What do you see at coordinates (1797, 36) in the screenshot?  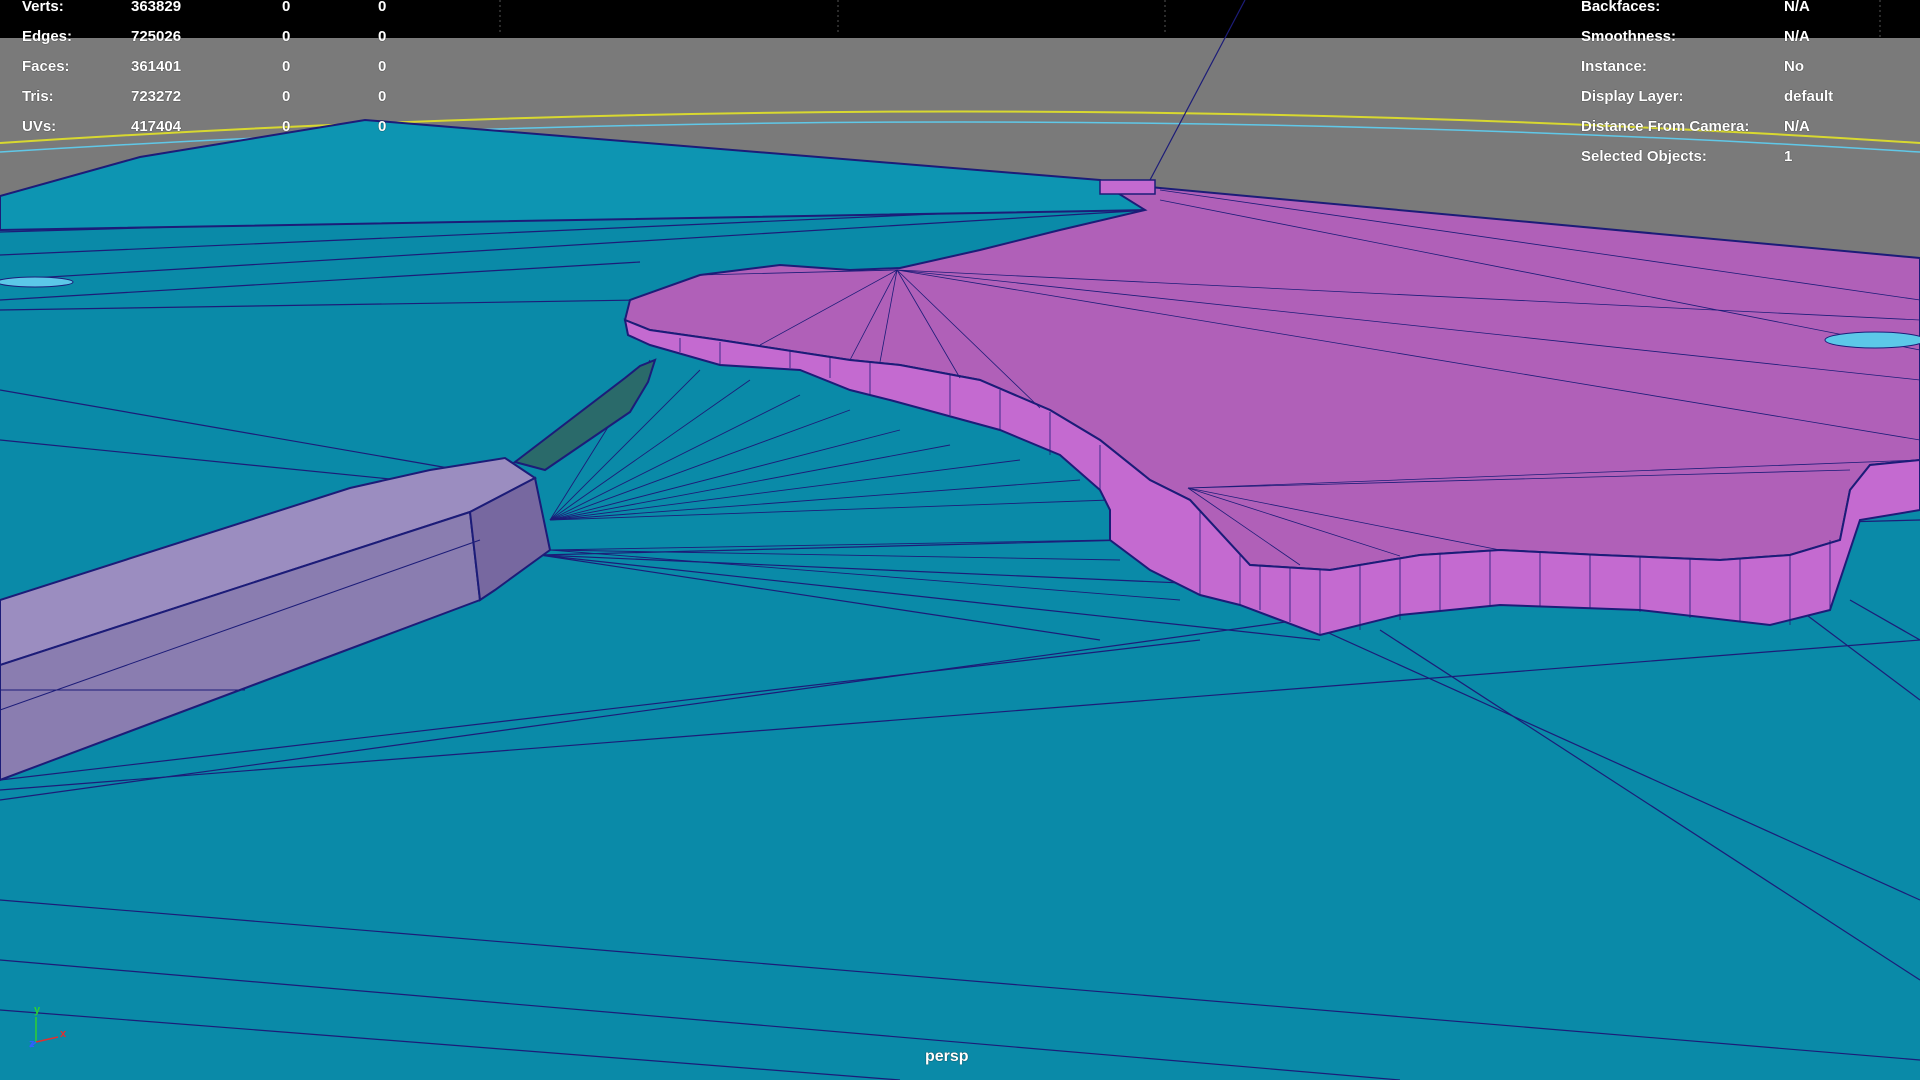 I see `hud-value-smoothness: N/A` at bounding box center [1797, 36].